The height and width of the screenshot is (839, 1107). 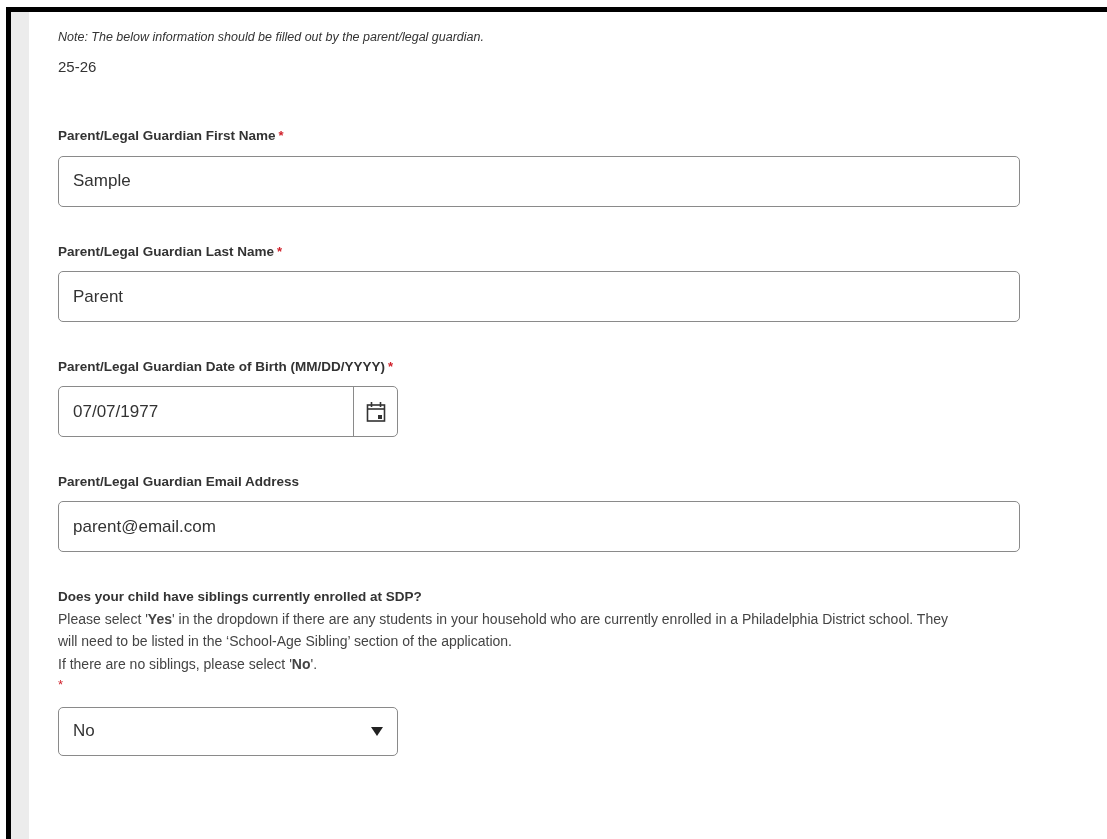 I want to click on field-label: Parent/Legal Guardian First Name, so click(x=167, y=136).